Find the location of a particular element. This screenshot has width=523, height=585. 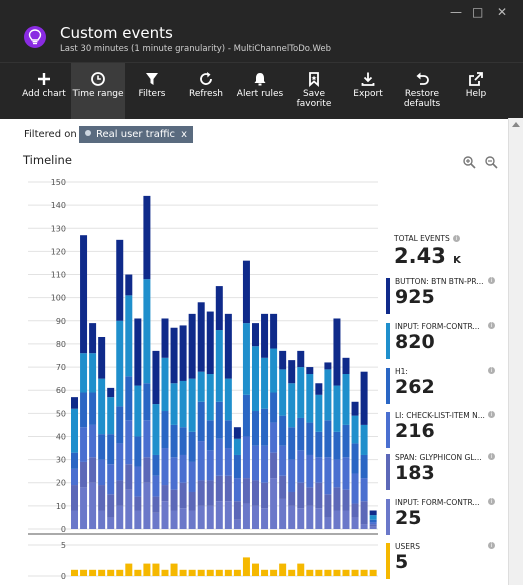

save-favorite-button: Save favorite is located at coordinates (314, 91).